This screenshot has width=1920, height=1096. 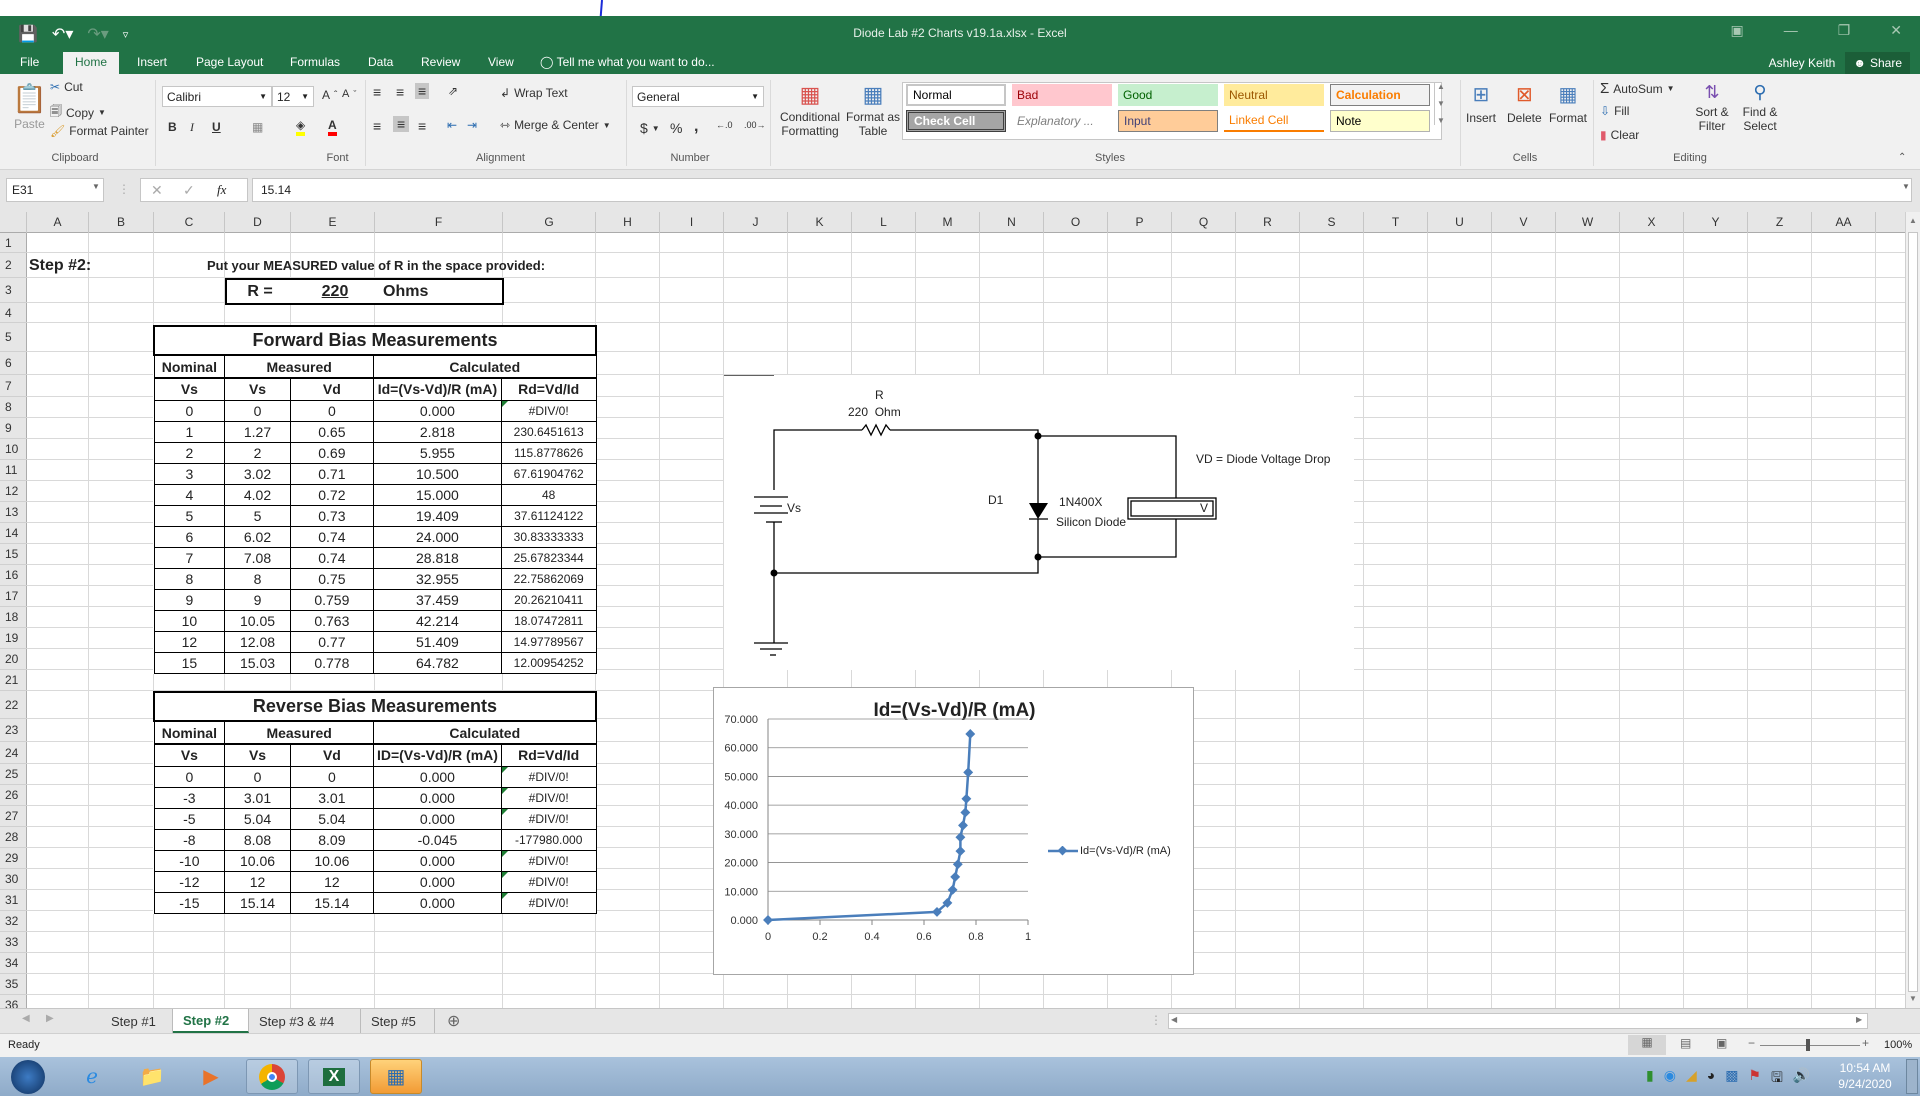 What do you see at coordinates (422, 126) in the screenshot?
I see `align-right-button: ≡` at bounding box center [422, 126].